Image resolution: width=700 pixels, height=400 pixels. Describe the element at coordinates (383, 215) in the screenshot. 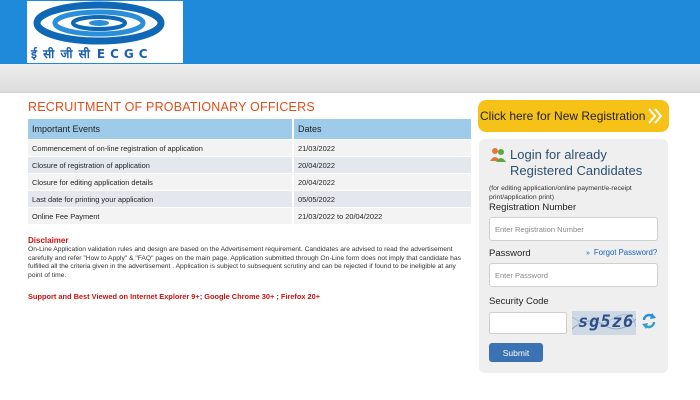

I see `date-cell: 21/03/2022 to 20/04/2022` at that location.